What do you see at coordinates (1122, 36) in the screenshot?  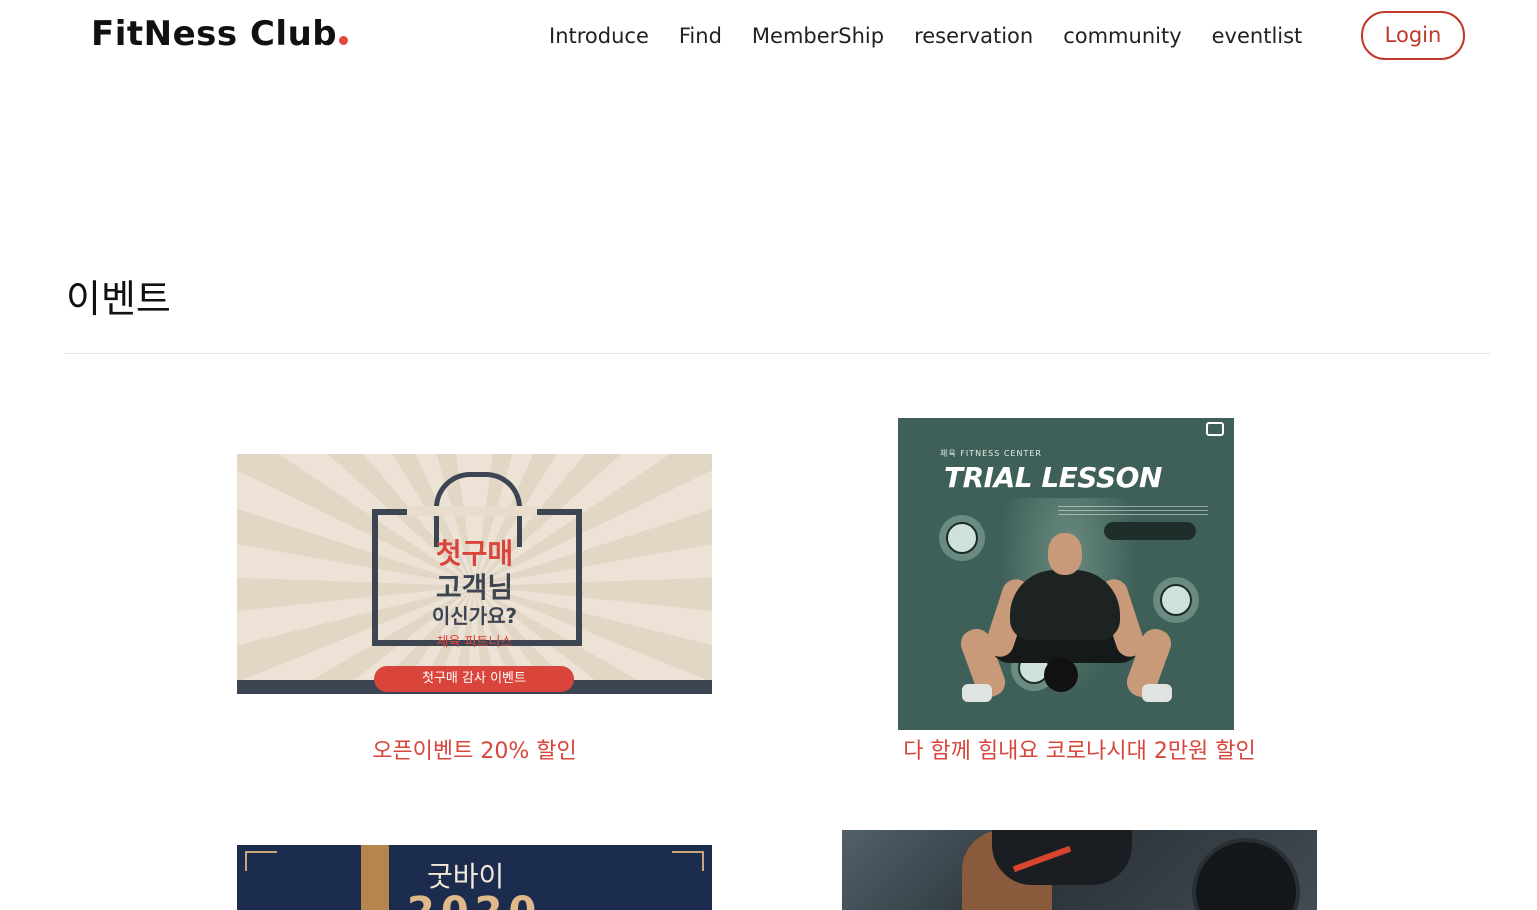 I see `nav-community: community` at bounding box center [1122, 36].